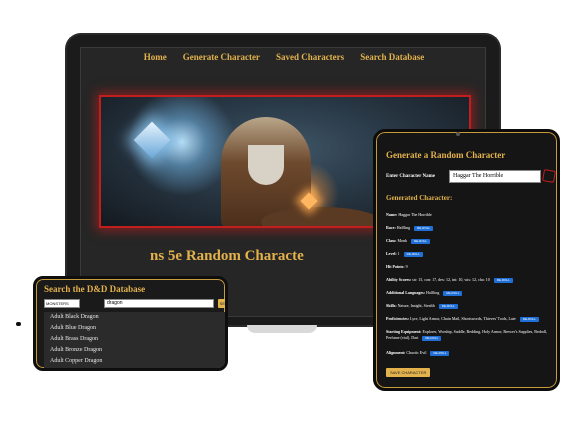 This screenshot has height=428, width=583. What do you see at coordinates (310, 59) in the screenshot?
I see `nav-saved-characters: Saved Characters` at bounding box center [310, 59].